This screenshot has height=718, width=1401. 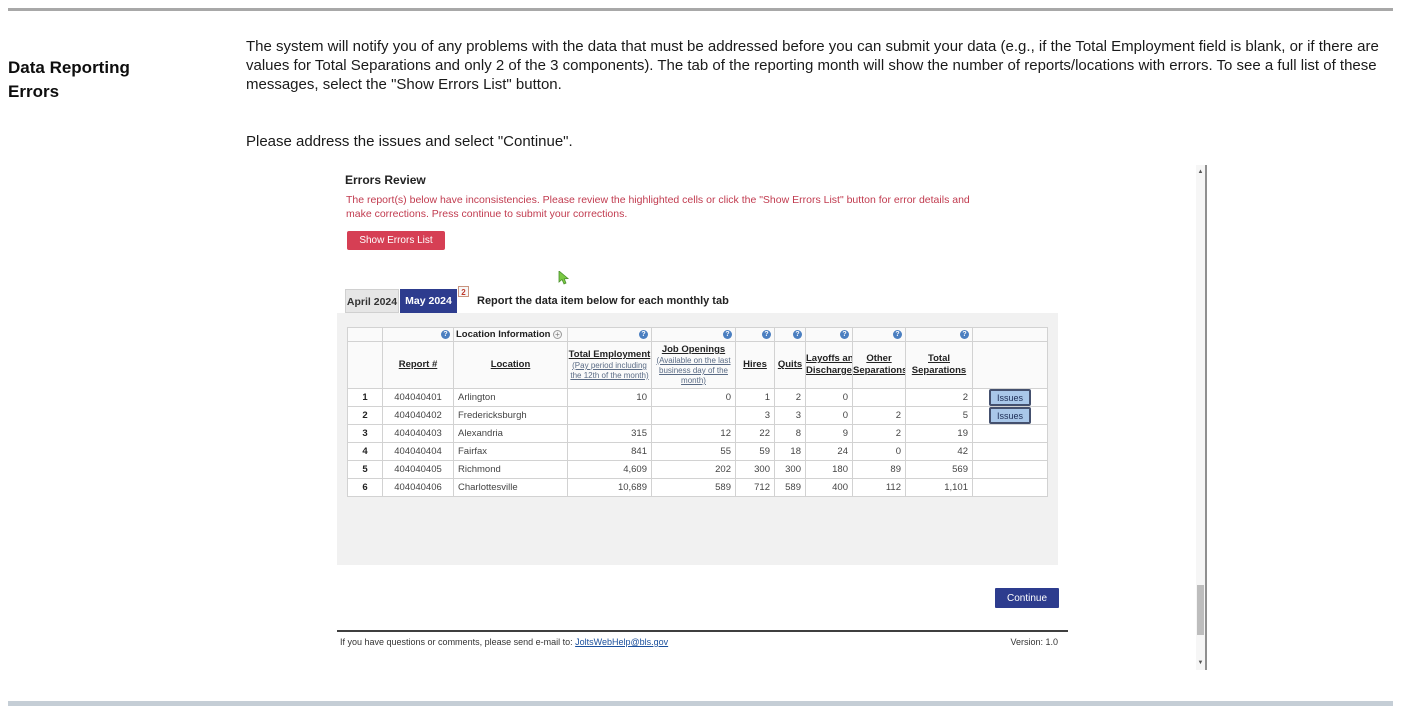 I want to click on col-location: Location, so click(x=510, y=364).